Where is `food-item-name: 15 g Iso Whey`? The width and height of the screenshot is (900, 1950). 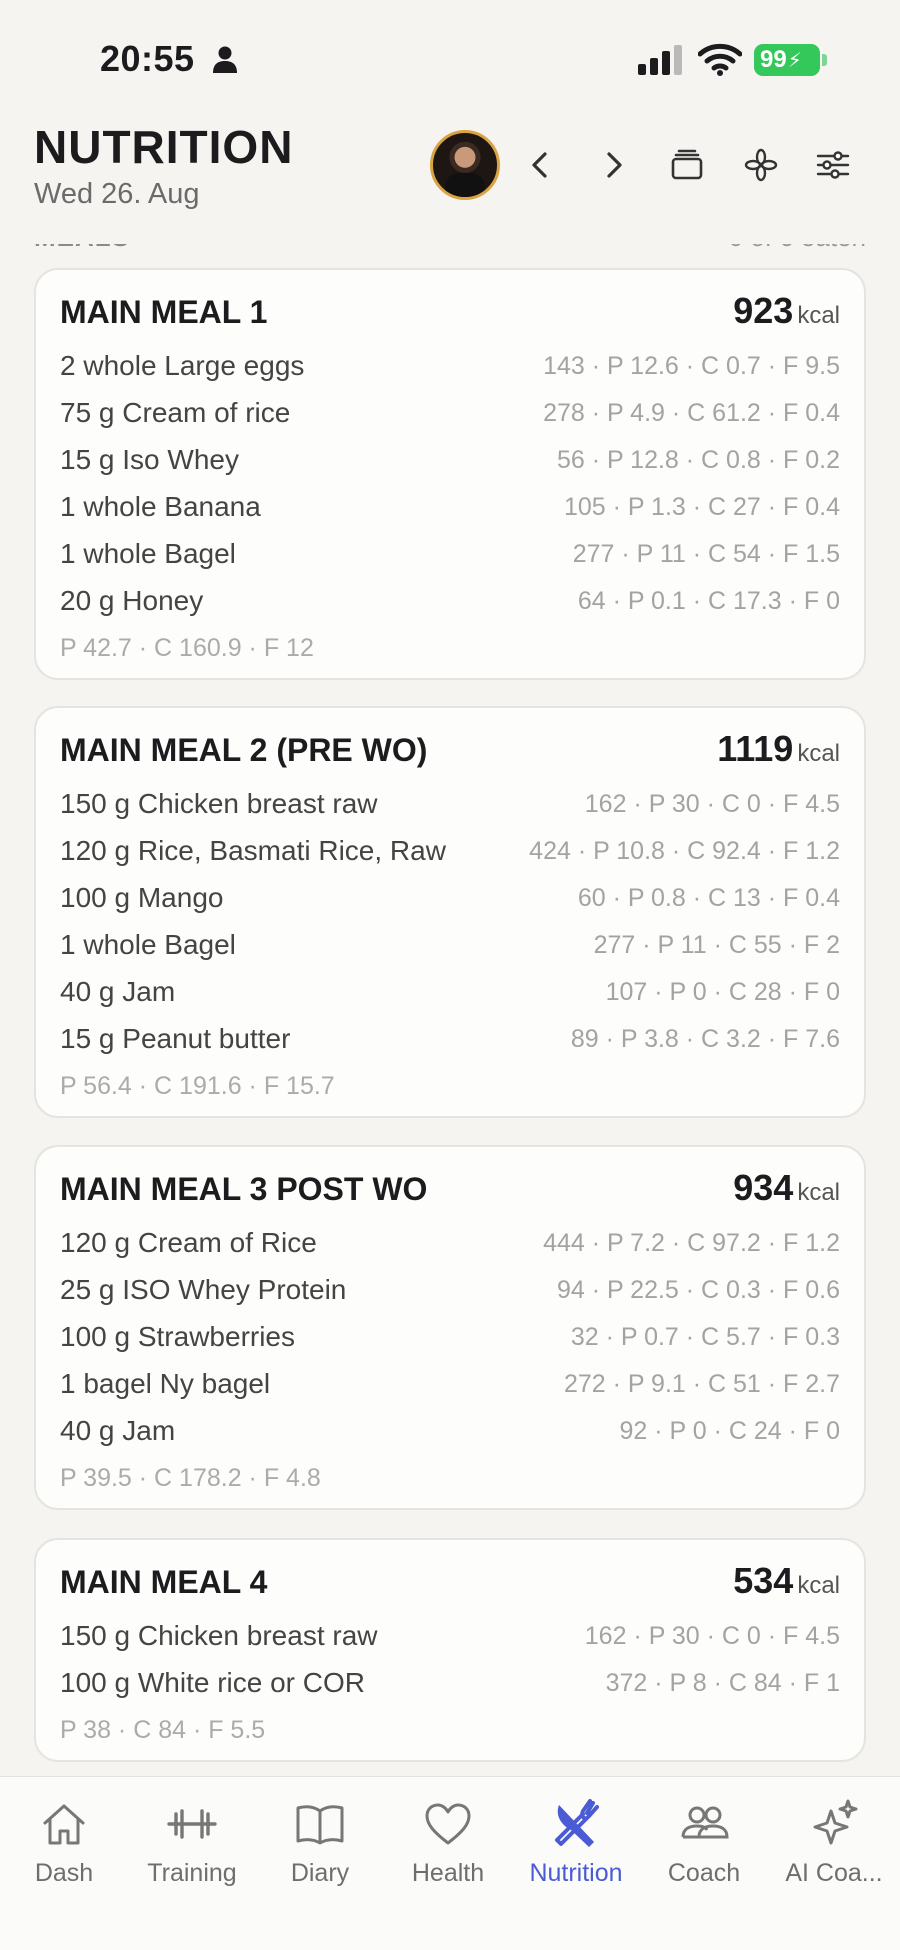 food-item-name: 15 g Iso Whey is located at coordinates (149, 459).